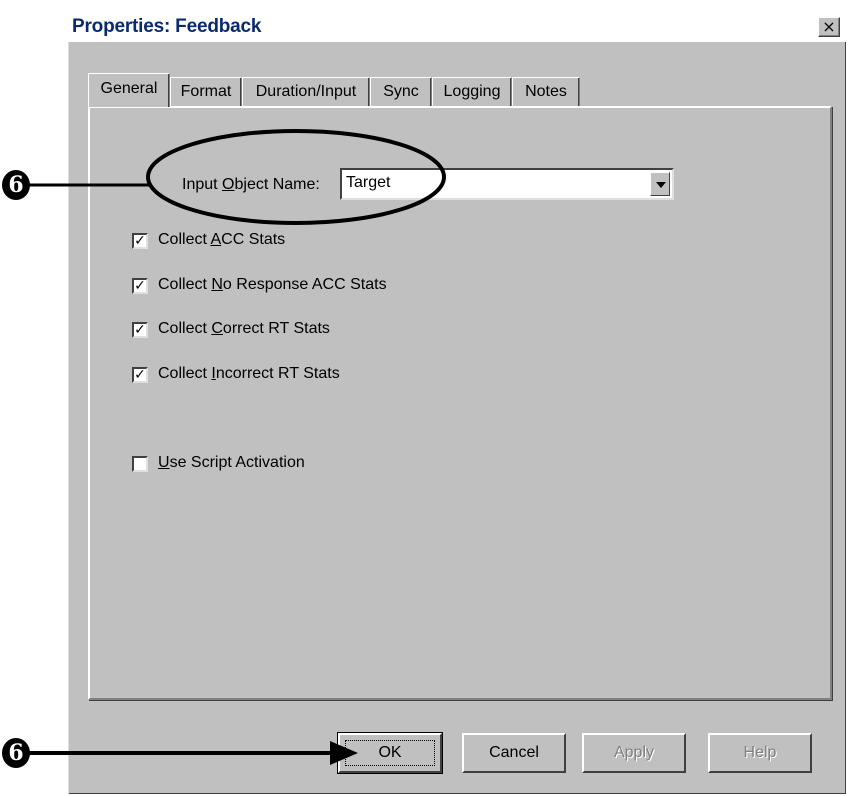 This screenshot has width=851, height=796. Describe the element at coordinates (514, 753) in the screenshot. I see `cancel-button: Cancel` at that location.